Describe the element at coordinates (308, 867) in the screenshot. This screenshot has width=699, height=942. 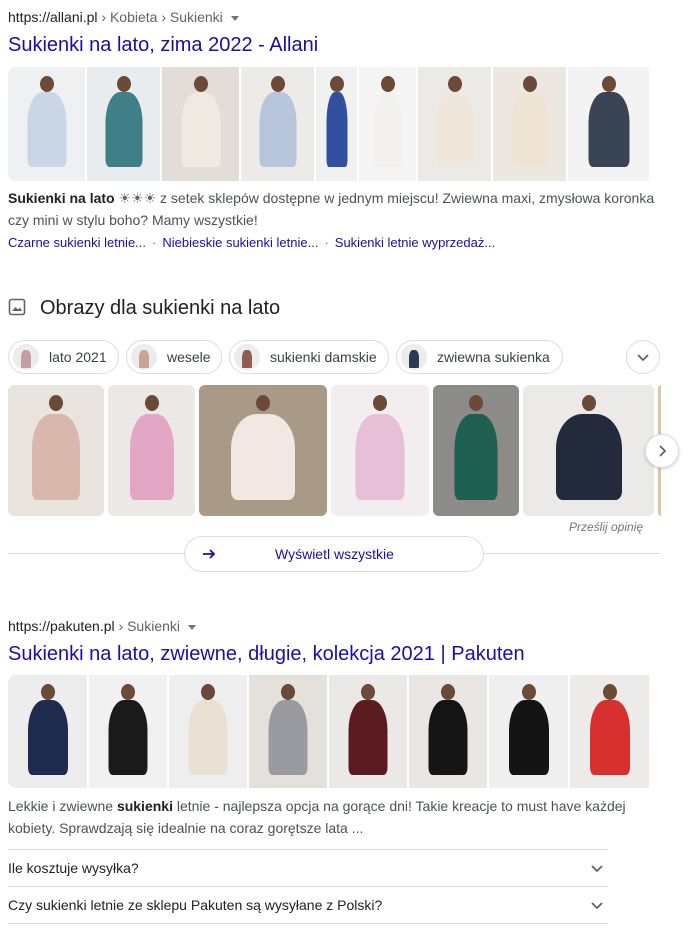
I see `faq-item-shipping-cost: Ile kosztuje wysyłka?` at that location.